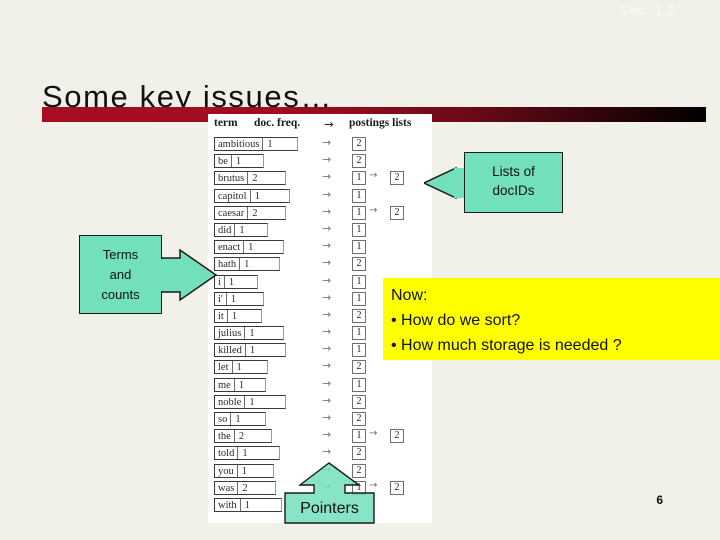 The height and width of the screenshot is (540, 720). I want to click on term-label: the, so click(225, 436).